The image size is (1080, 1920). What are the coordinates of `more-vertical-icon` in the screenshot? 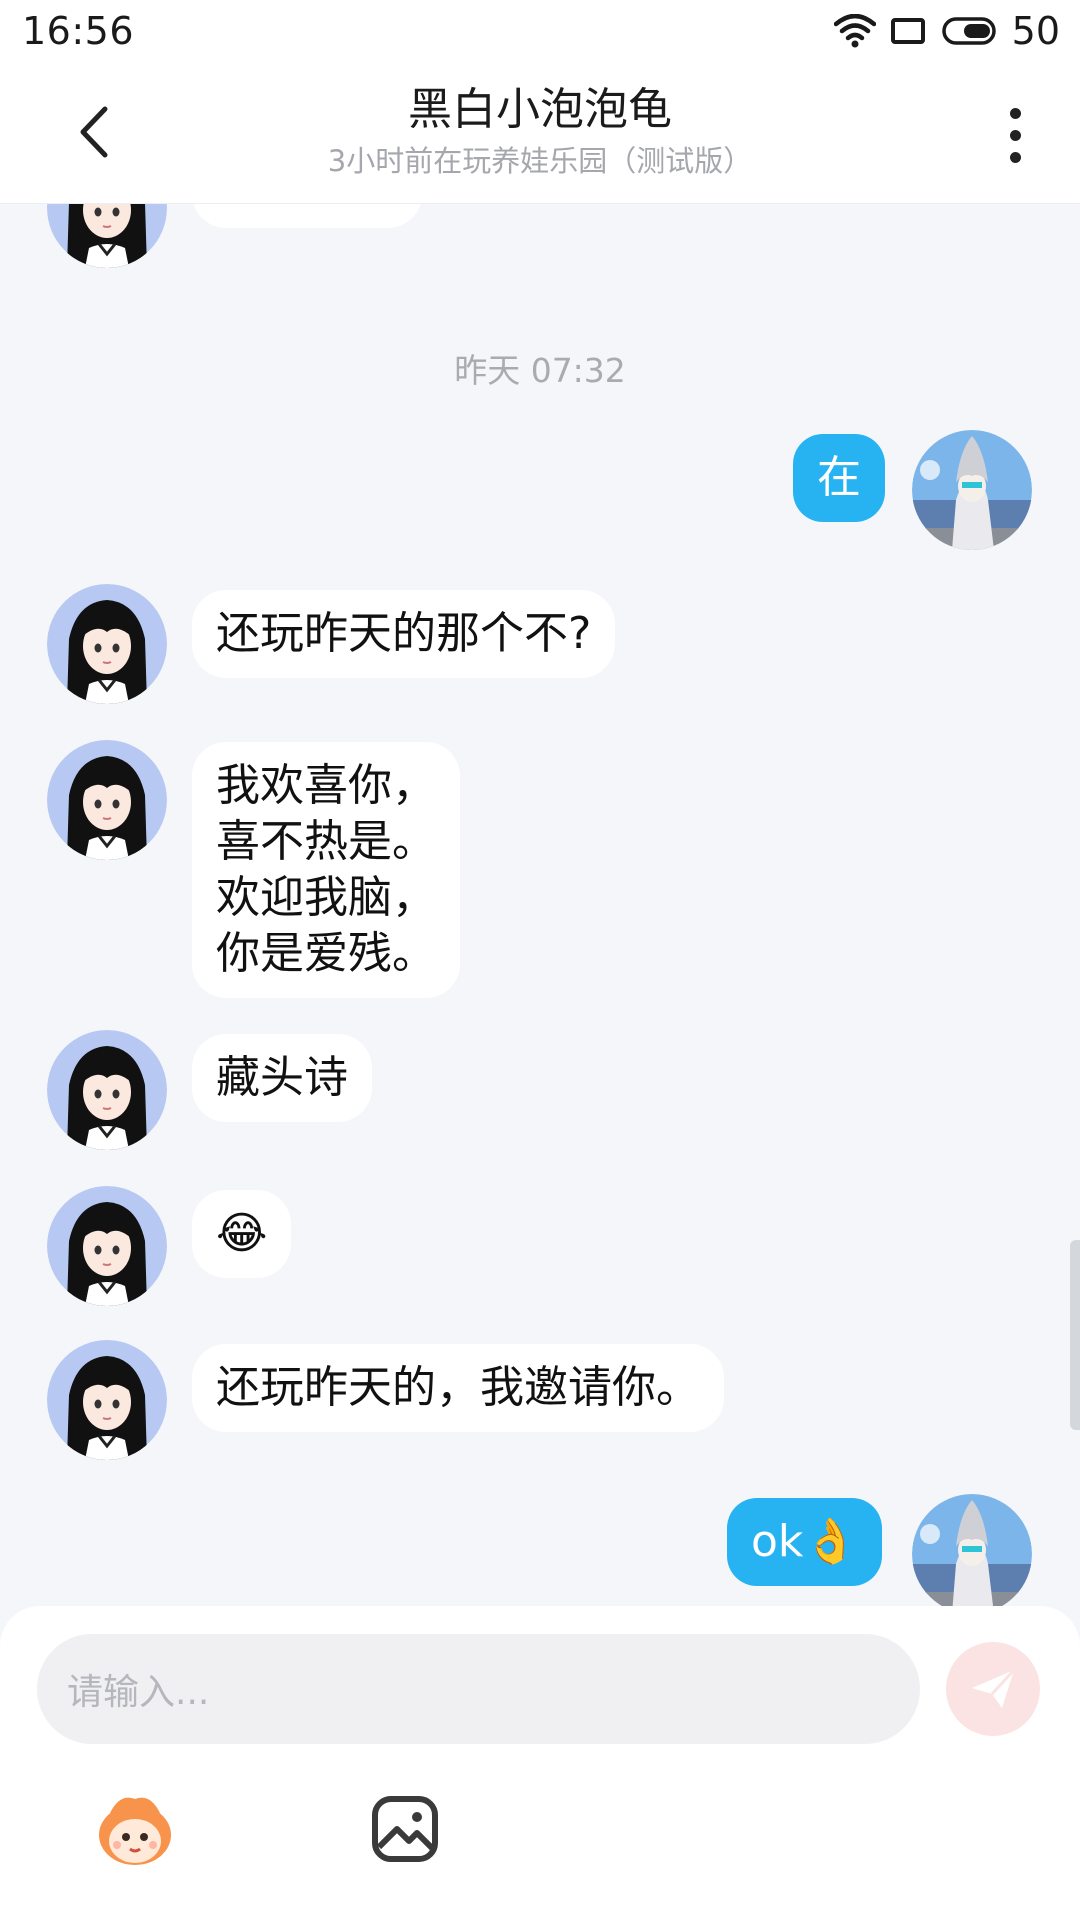 It's located at (1015, 113).